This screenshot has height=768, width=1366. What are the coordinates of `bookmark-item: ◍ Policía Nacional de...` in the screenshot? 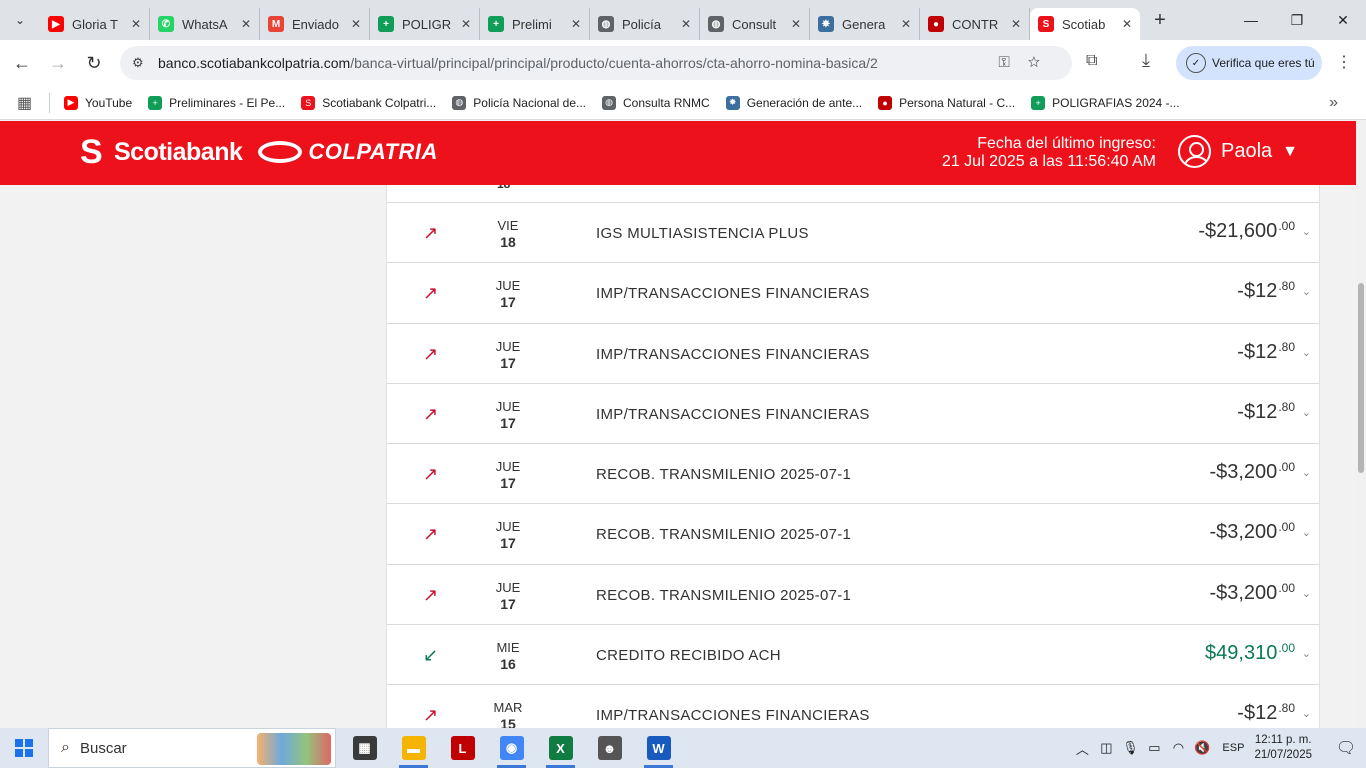 It's located at (519, 102).